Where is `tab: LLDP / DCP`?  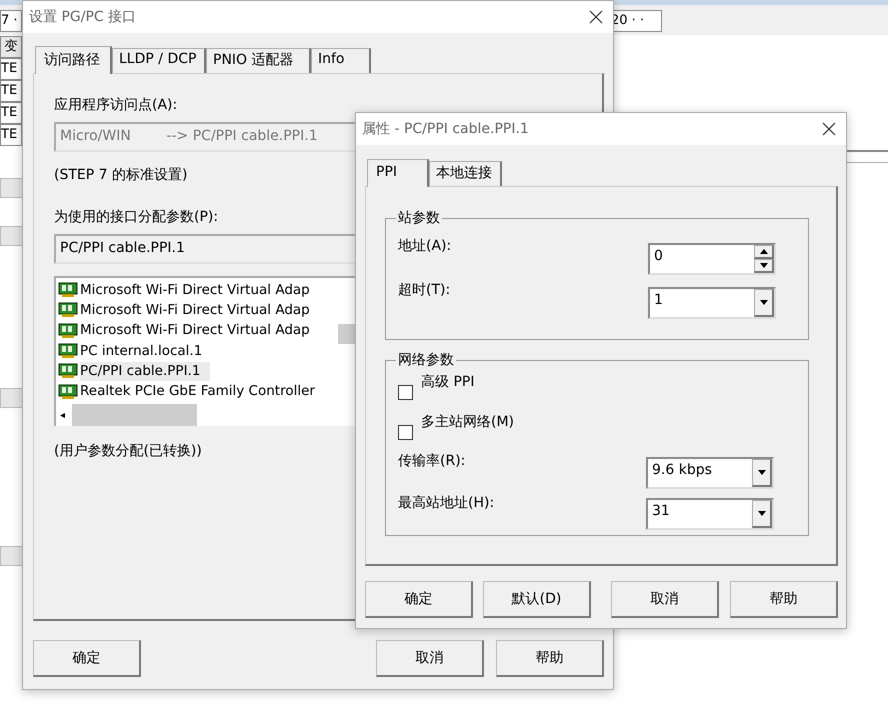
tab: LLDP / DCP is located at coordinates (159, 60).